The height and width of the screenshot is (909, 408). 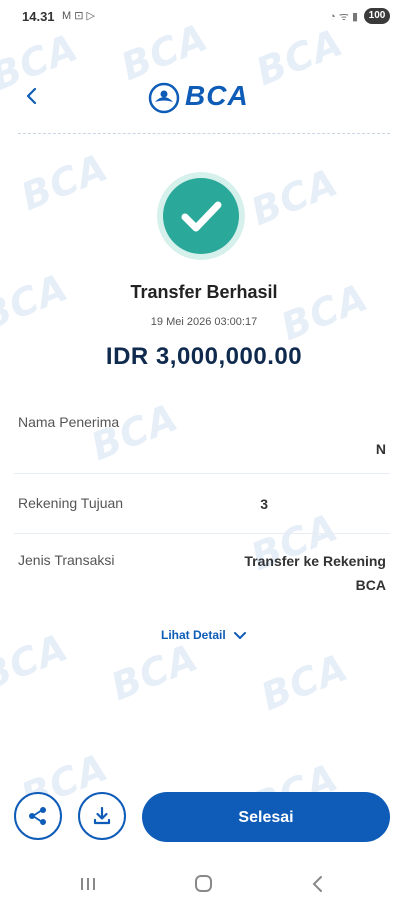 I want to click on detail-label: Rekening Tujuan, so click(x=71, y=503).